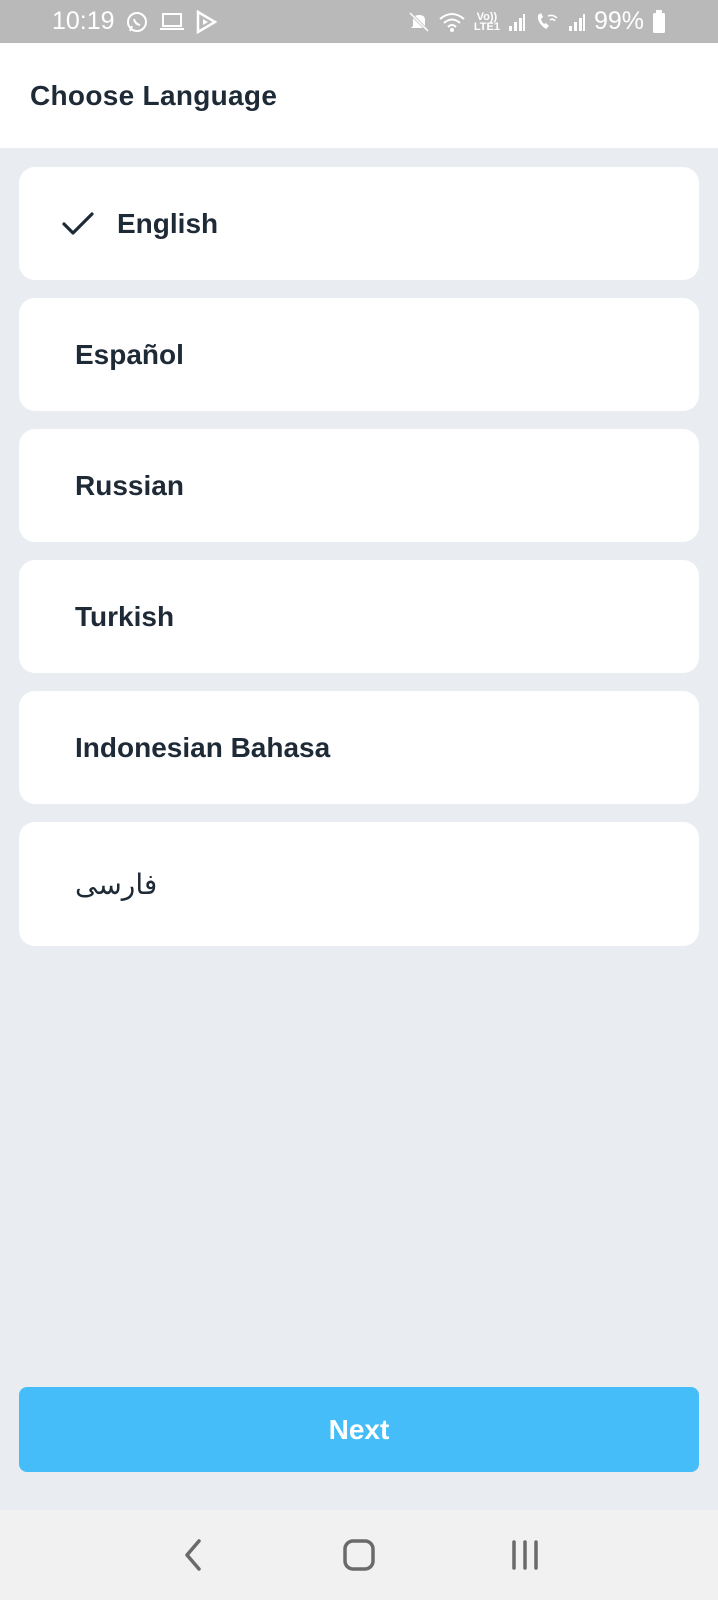 The image size is (718, 1600). I want to click on battery-percent: 99%, so click(618, 21).